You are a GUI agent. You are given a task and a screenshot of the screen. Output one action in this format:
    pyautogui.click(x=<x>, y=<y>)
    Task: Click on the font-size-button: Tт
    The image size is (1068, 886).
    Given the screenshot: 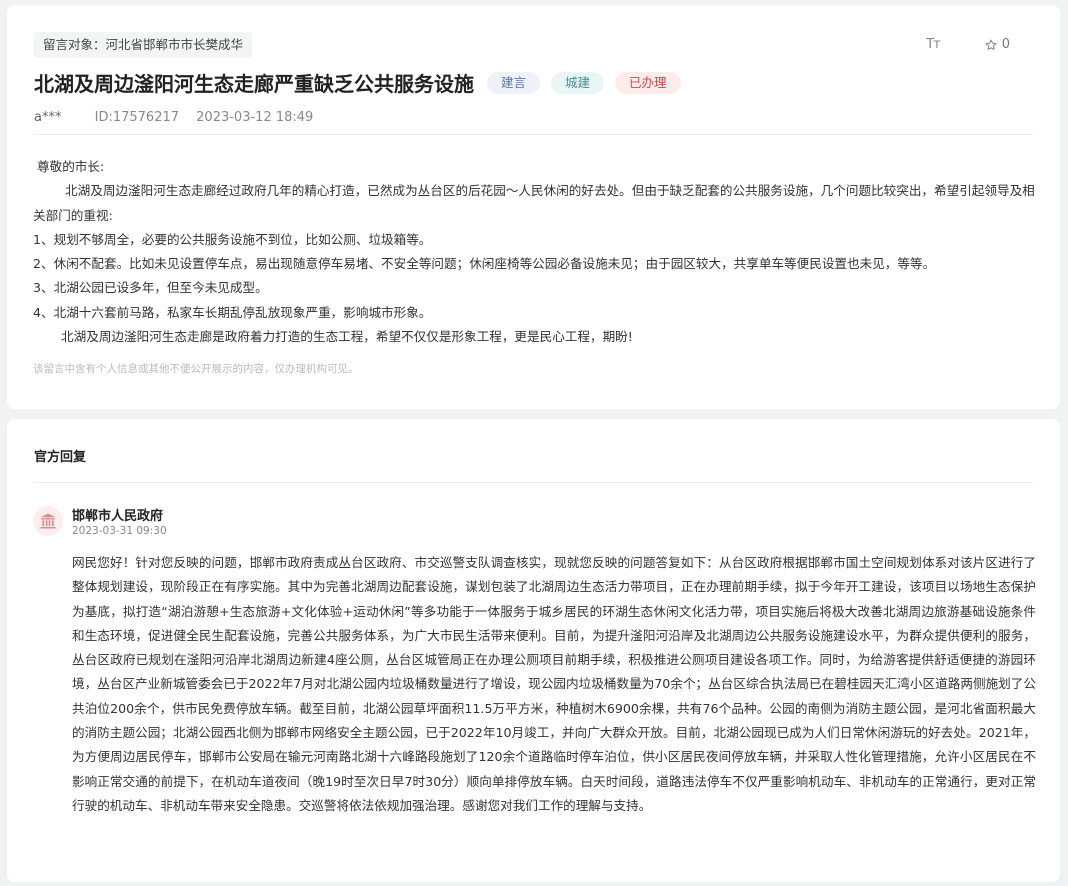 What is the action you would take?
    pyautogui.click(x=933, y=44)
    